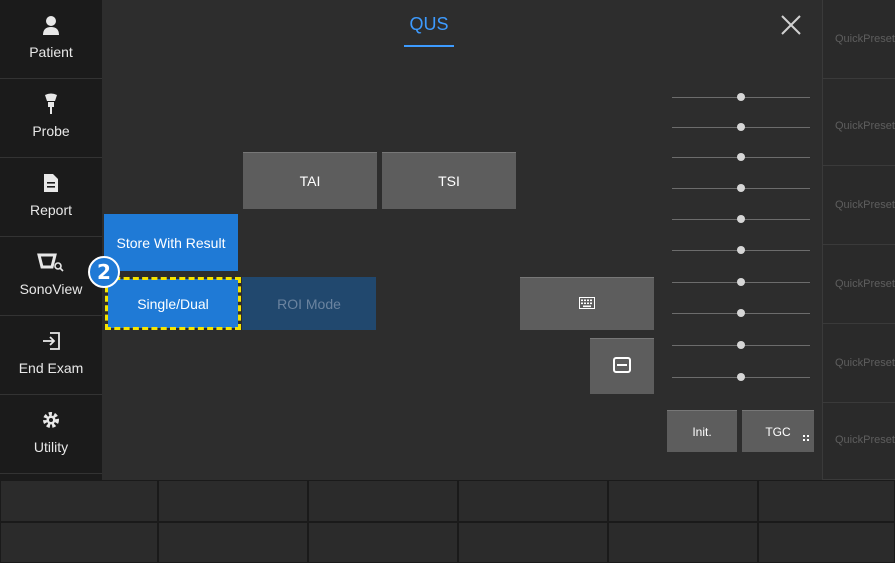  I want to click on sidebar-item-label: SonoView, so click(51, 289).